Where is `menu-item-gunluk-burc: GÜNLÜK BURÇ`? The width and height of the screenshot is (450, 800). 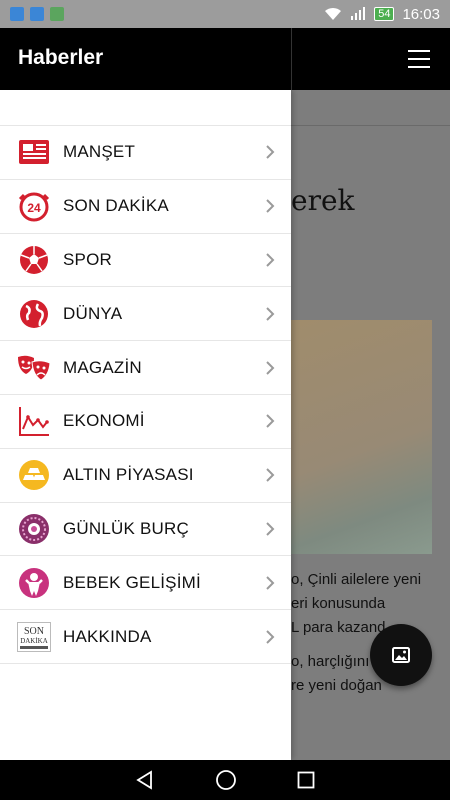 menu-item-gunluk-burc: GÜNLÜK BURÇ is located at coordinates (145, 530).